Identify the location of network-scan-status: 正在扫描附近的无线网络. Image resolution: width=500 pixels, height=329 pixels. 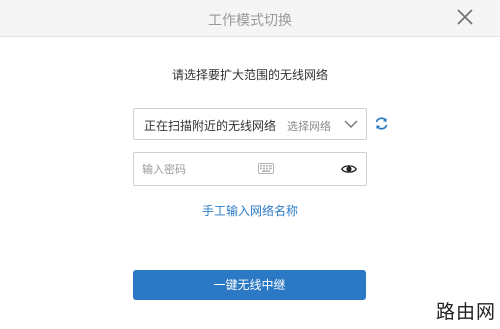
(210, 126).